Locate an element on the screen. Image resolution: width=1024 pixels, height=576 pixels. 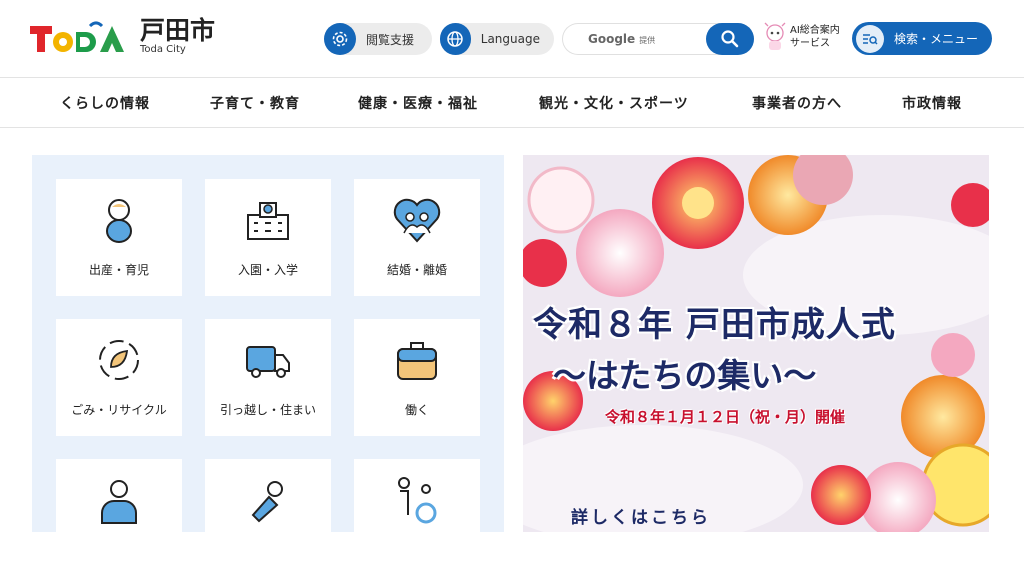
tile-label: 結婚・離婚 is located at coordinates (416, 270).